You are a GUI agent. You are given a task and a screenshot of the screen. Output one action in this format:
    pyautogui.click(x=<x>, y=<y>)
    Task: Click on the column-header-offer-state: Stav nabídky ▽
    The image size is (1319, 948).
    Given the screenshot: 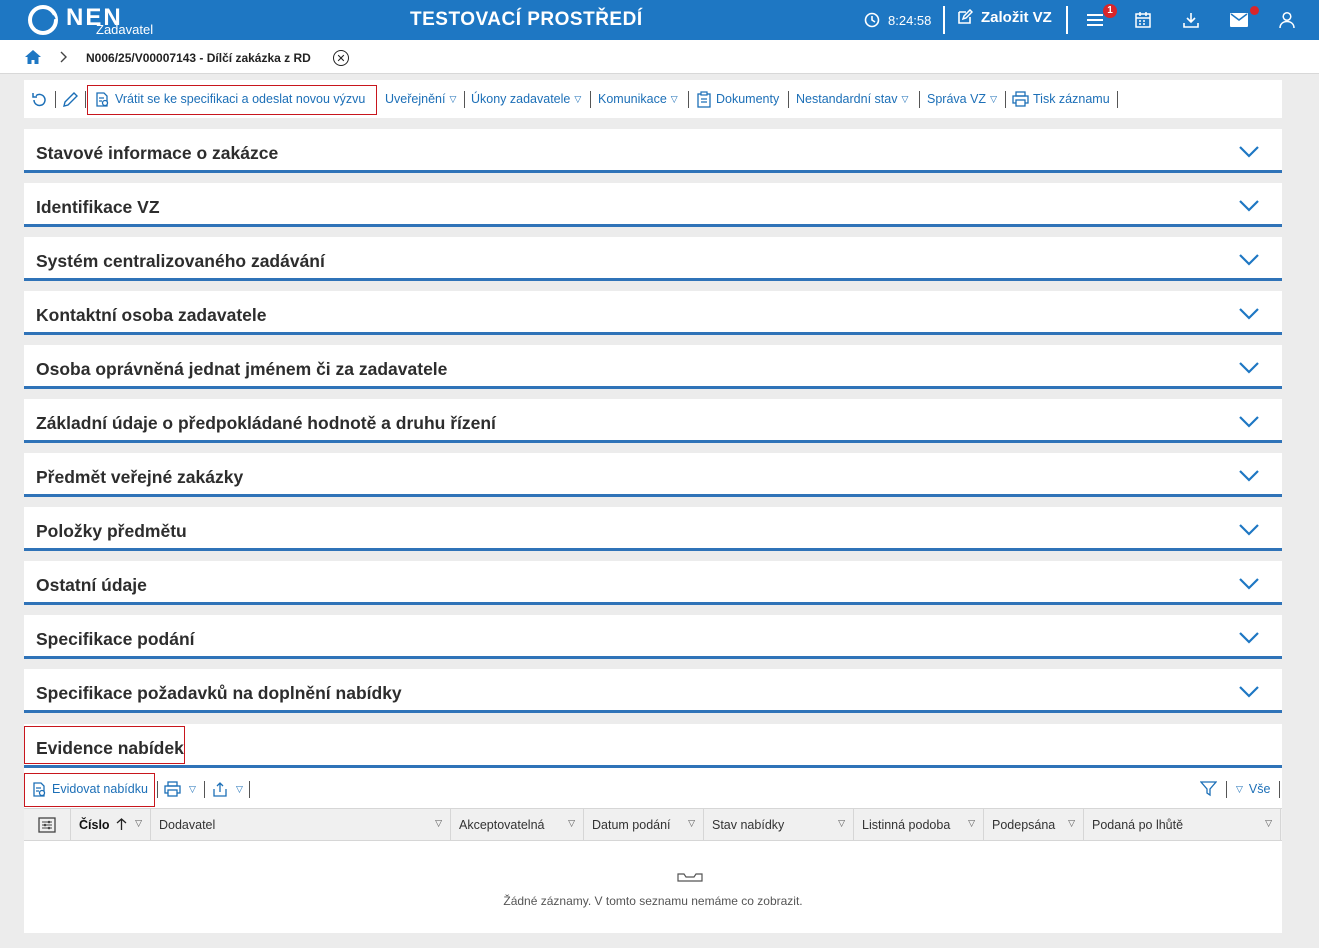 What is the action you would take?
    pyautogui.click(x=779, y=824)
    